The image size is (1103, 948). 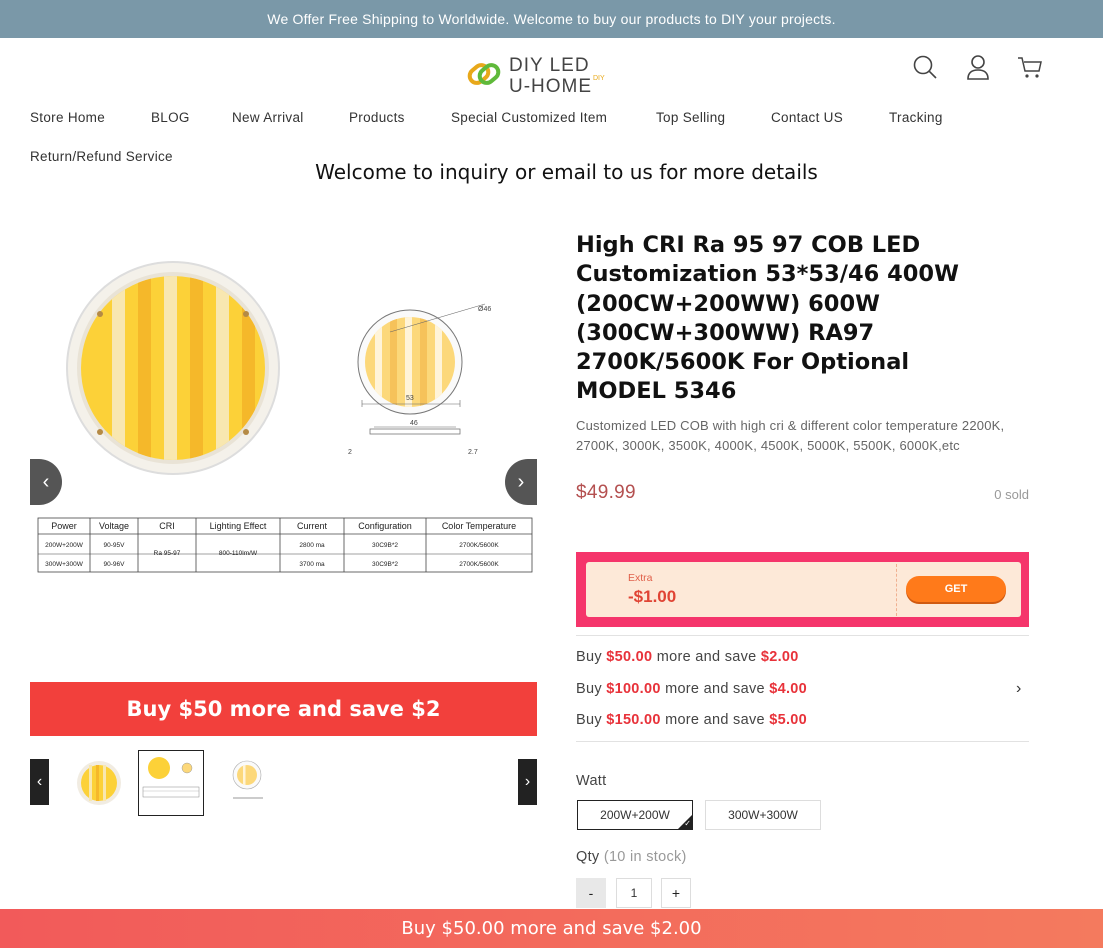 I want to click on bottom-promo-text: Buy $50.00 more and save $2.00, so click(x=551, y=928).